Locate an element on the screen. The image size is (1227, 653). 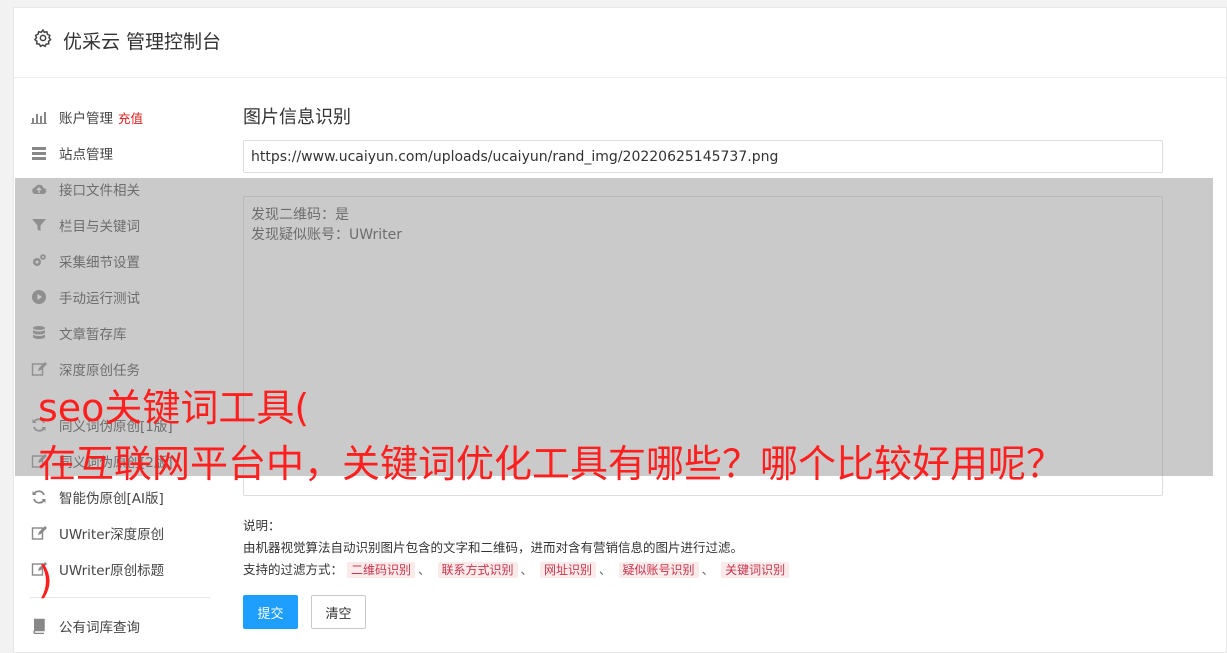
notes-label: 说明： is located at coordinates (262, 525).